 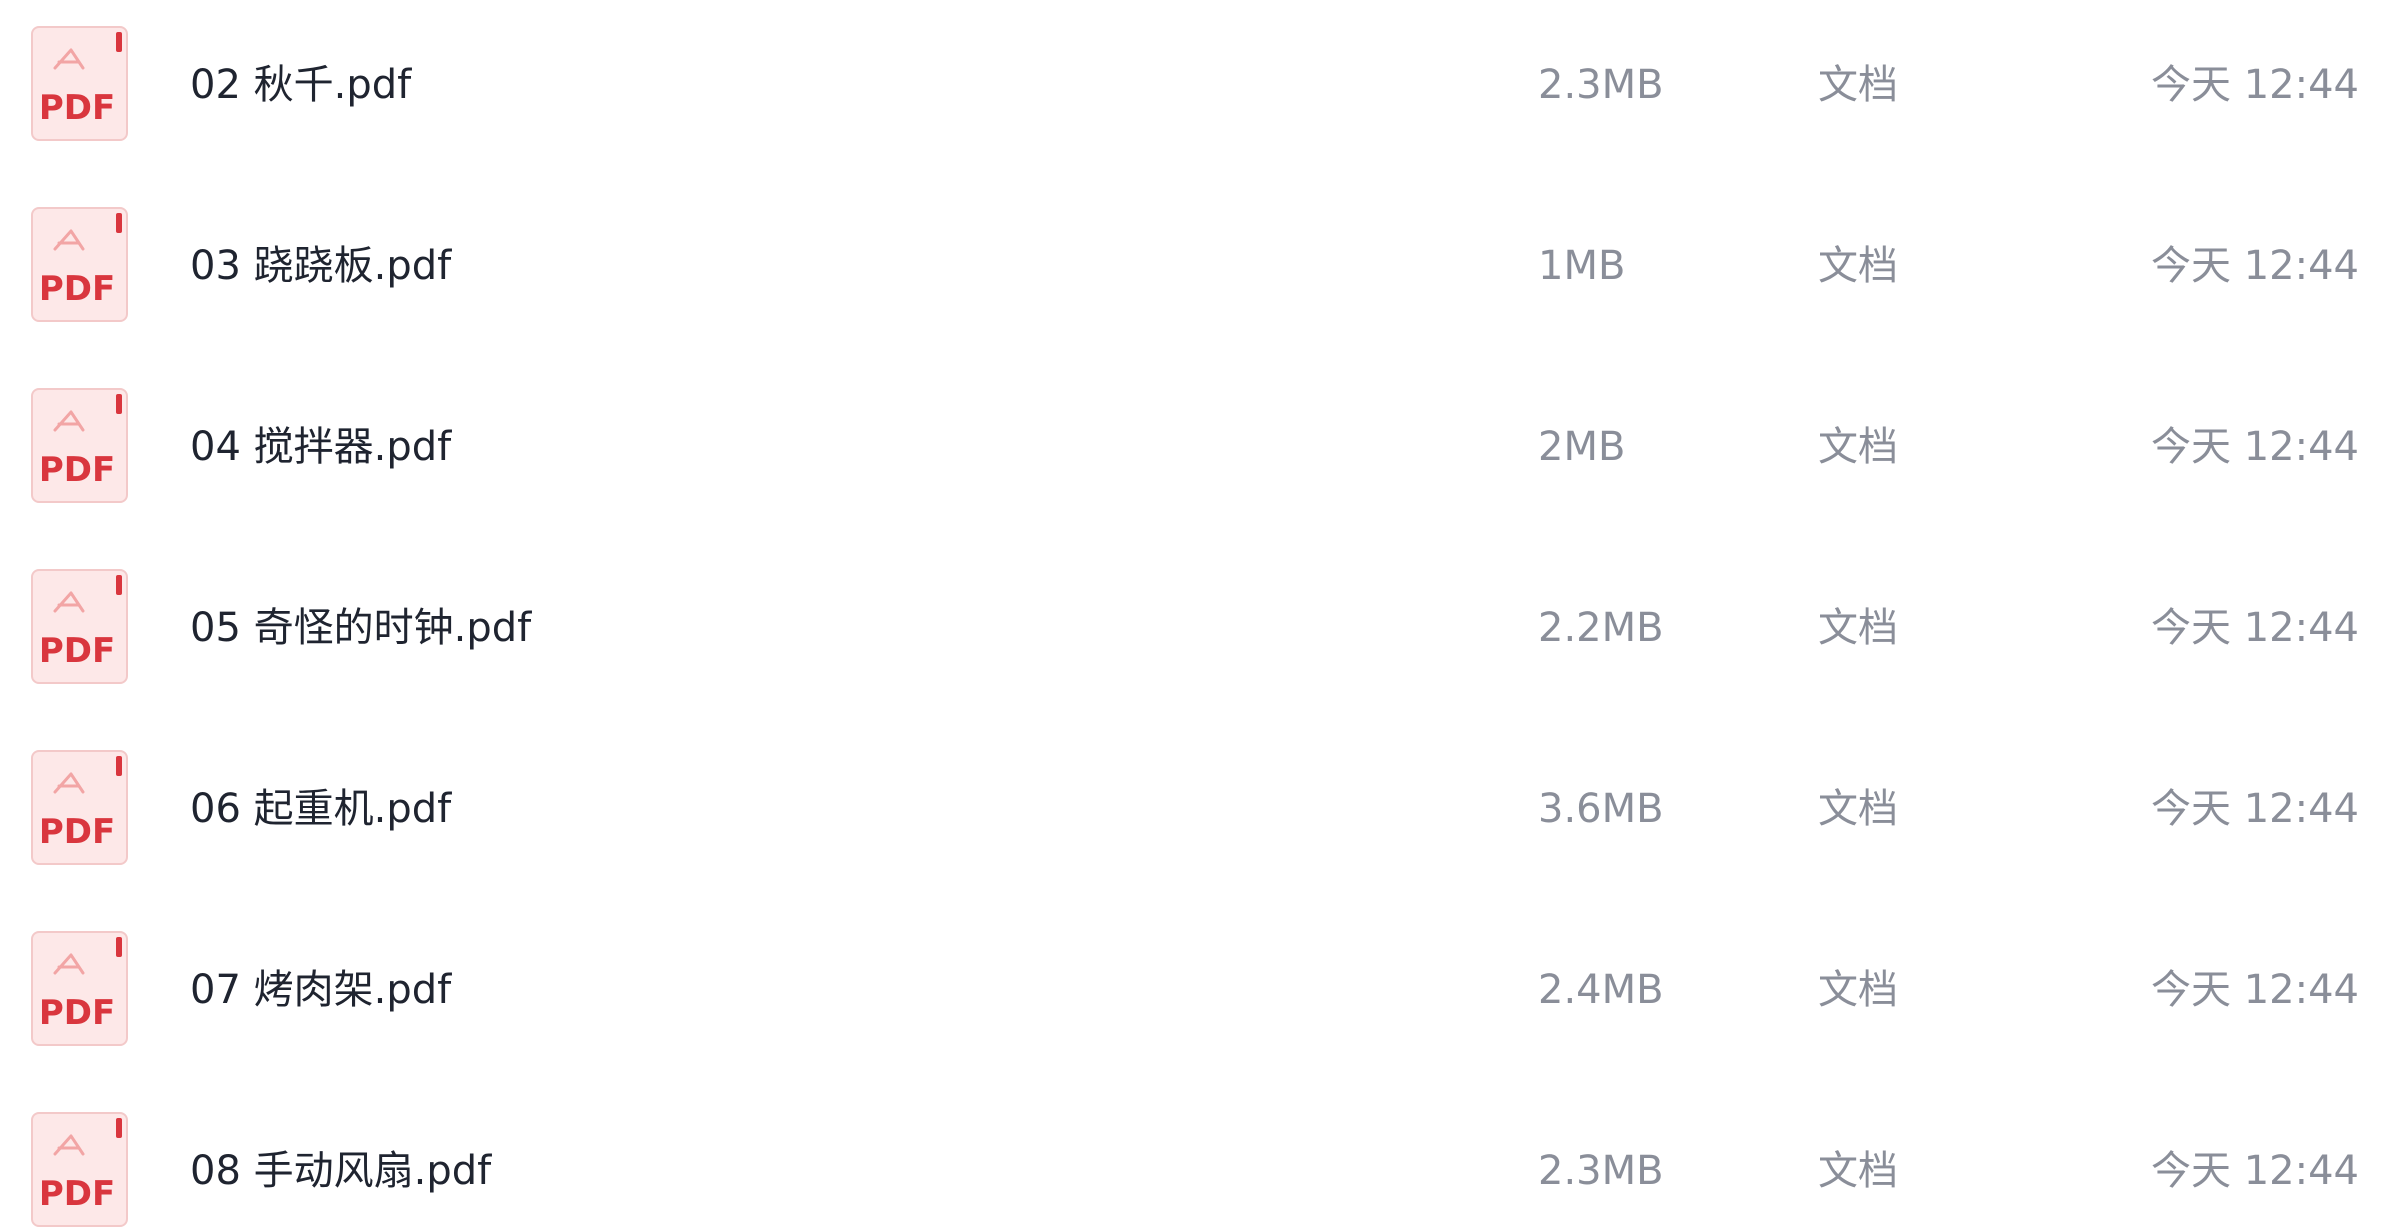 What do you see at coordinates (1198, 90) in the screenshot?
I see `file-row: PDF 02 秋千.pdf 2.3MB 文档 今天 12:44` at bounding box center [1198, 90].